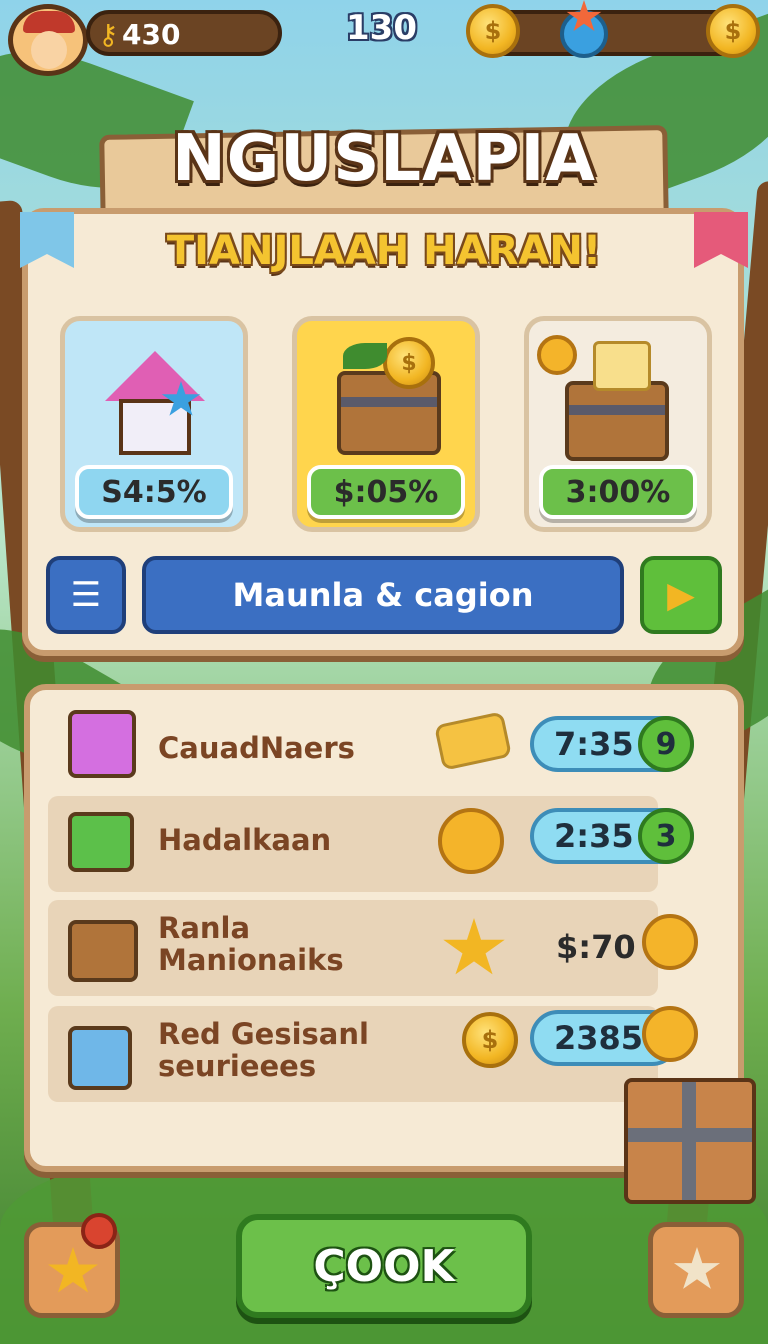 This screenshot has width=768, height=1344. Describe the element at coordinates (594, 836) in the screenshot. I see `timer-value: 2:35` at that location.